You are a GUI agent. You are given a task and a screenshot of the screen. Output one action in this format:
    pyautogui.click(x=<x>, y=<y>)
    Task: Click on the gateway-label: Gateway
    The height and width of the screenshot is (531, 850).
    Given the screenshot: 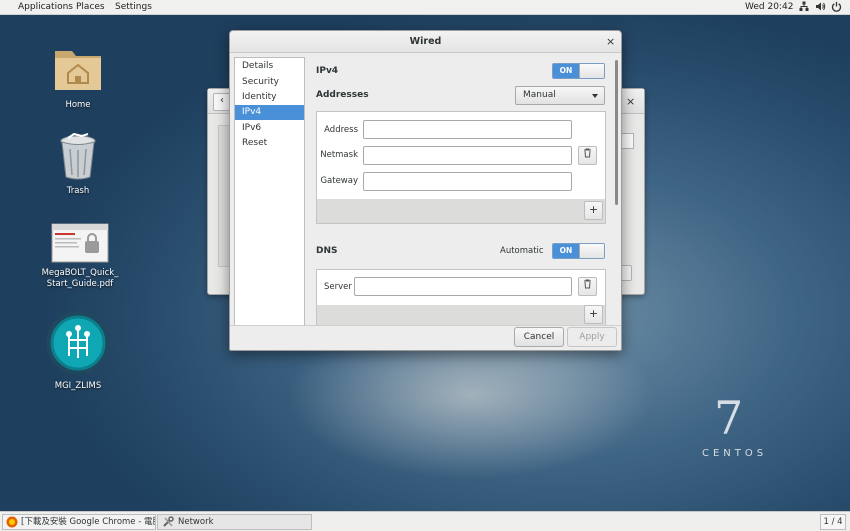 What is the action you would take?
    pyautogui.click(x=339, y=181)
    